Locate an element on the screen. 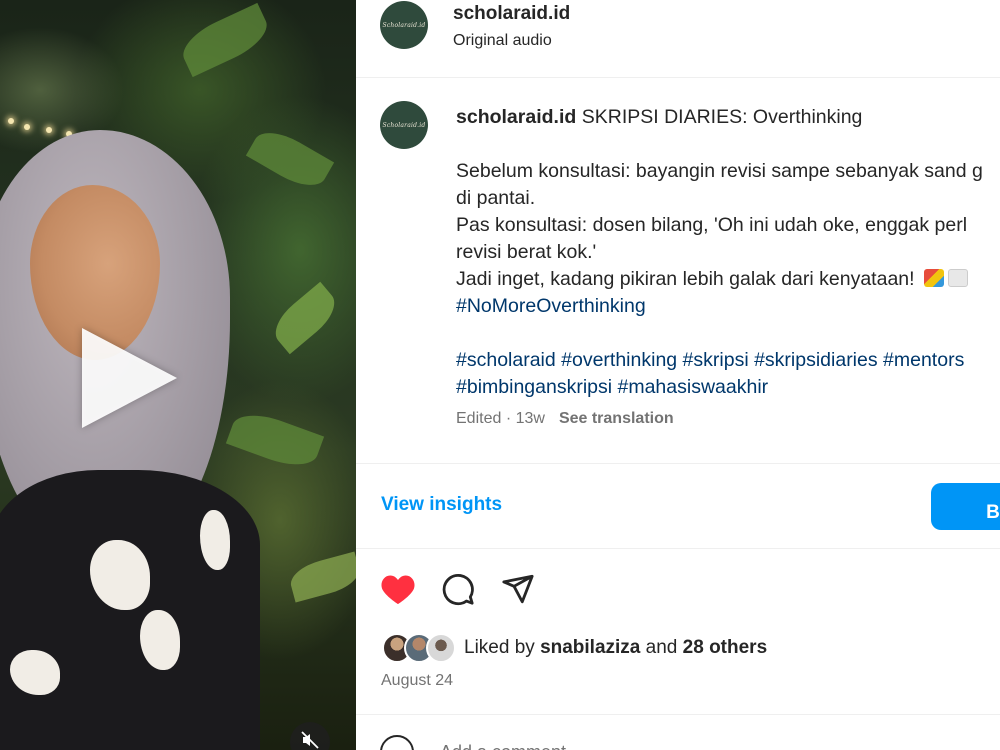  caption-username: scholaraid.id is located at coordinates (516, 117).